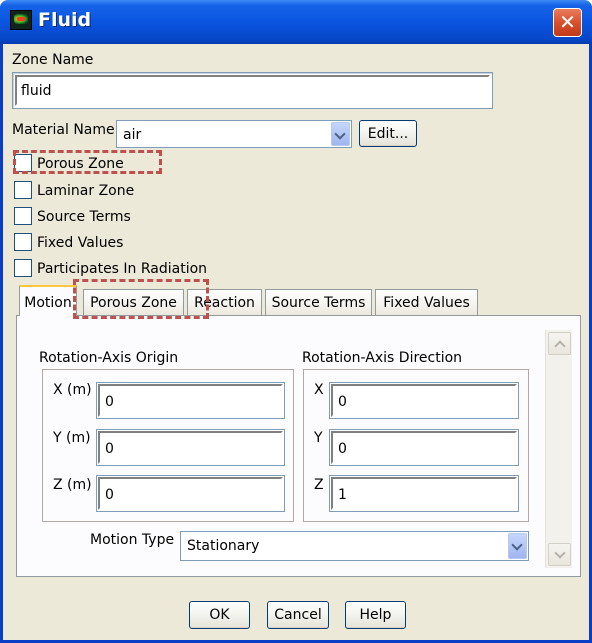  Describe the element at coordinates (319, 390) in the screenshot. I see `direction-x-label: X` at that location.